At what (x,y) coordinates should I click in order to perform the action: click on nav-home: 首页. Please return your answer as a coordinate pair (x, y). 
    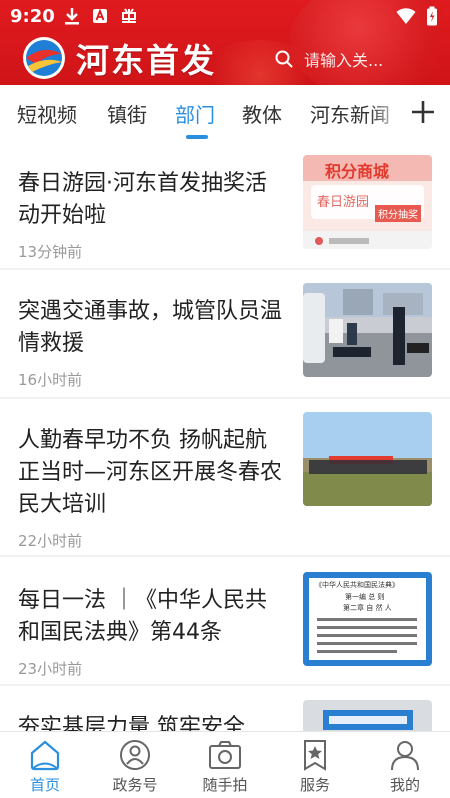
    Looking at the image, I should click on (45, 766).